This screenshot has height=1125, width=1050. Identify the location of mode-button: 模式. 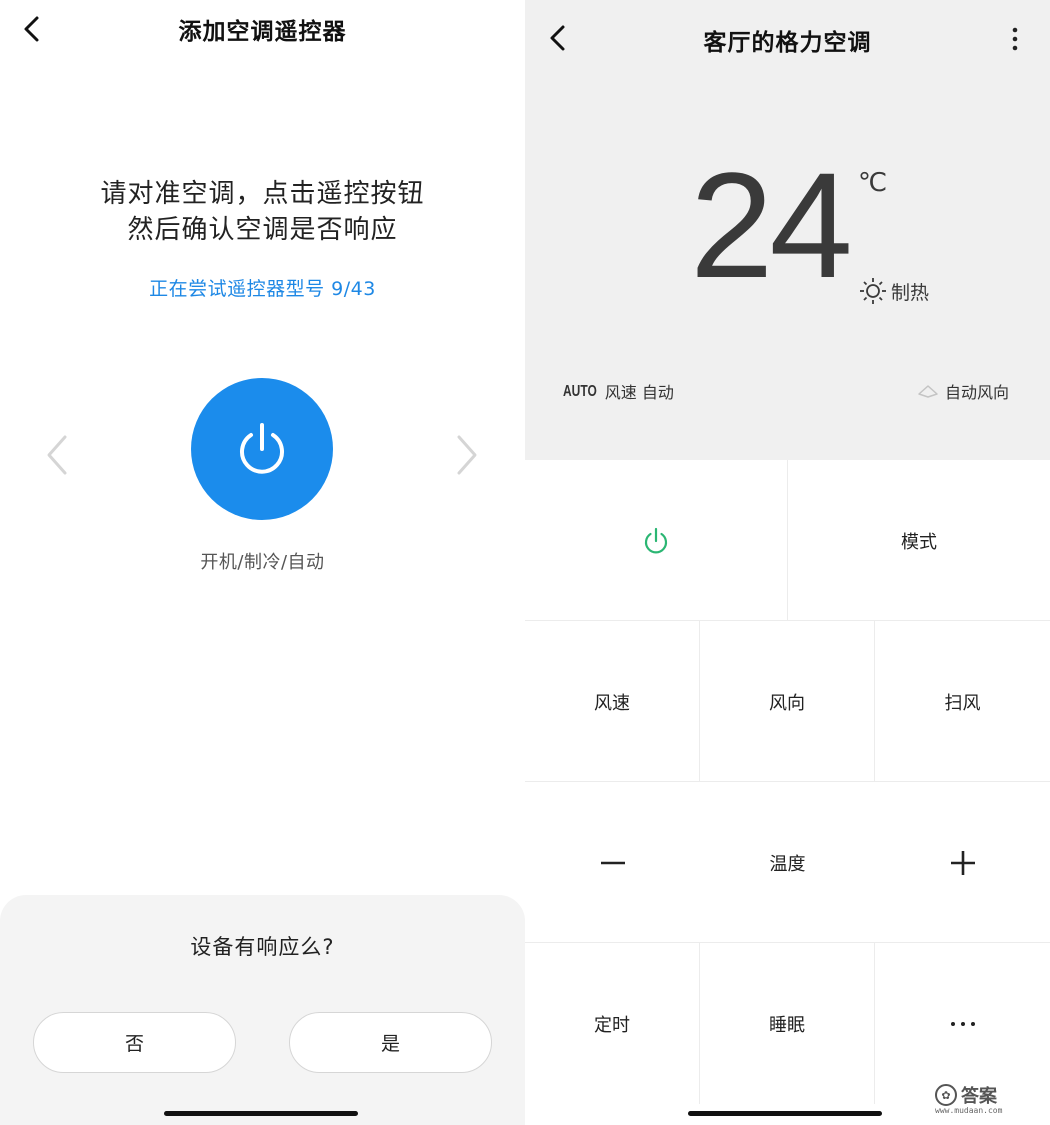
(919, 540).